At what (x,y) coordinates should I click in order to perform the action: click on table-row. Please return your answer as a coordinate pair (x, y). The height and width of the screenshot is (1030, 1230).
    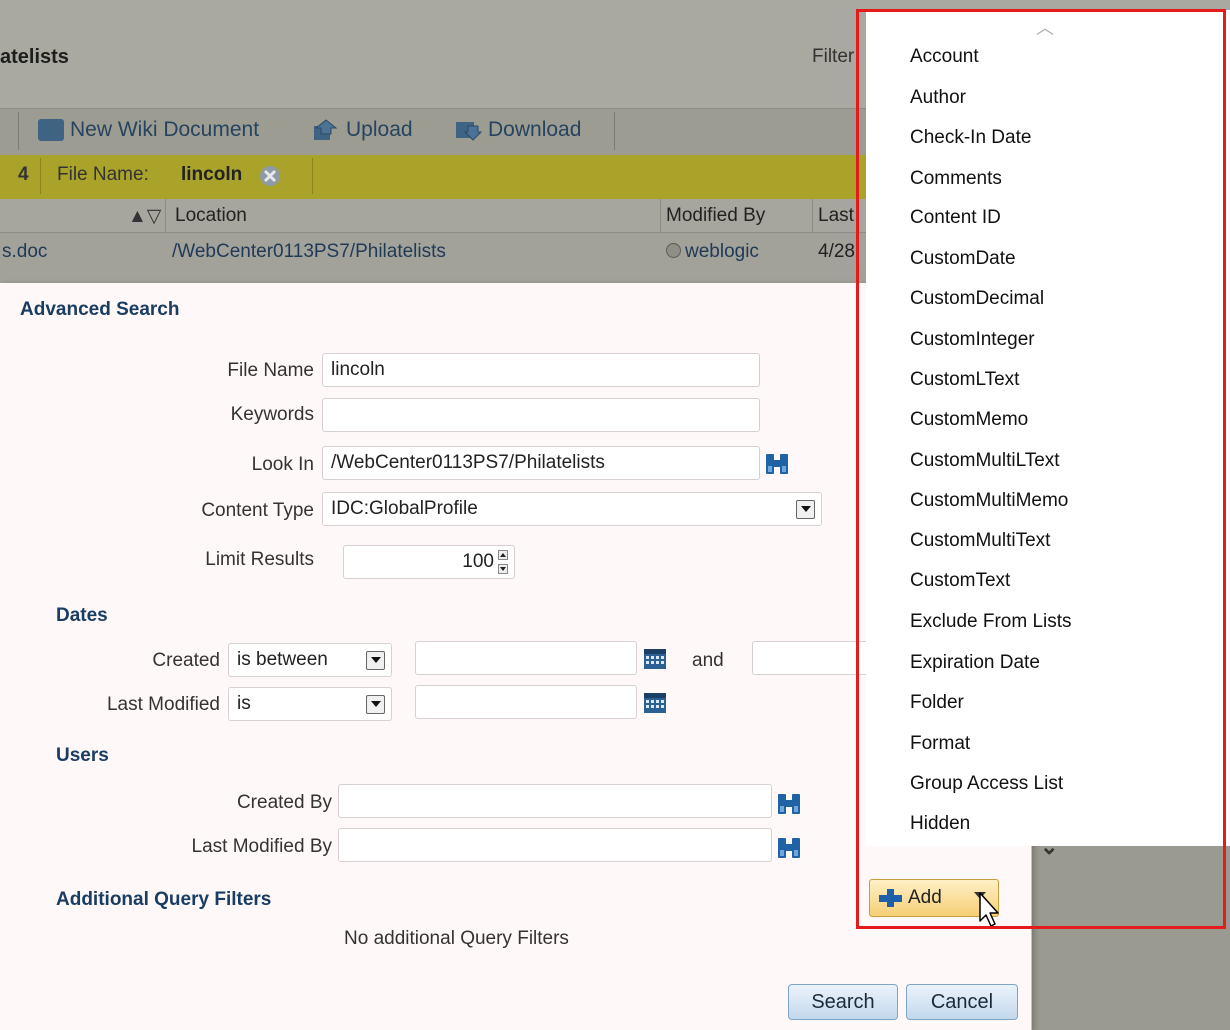
    Looking at the image, I should click on (433, 276).